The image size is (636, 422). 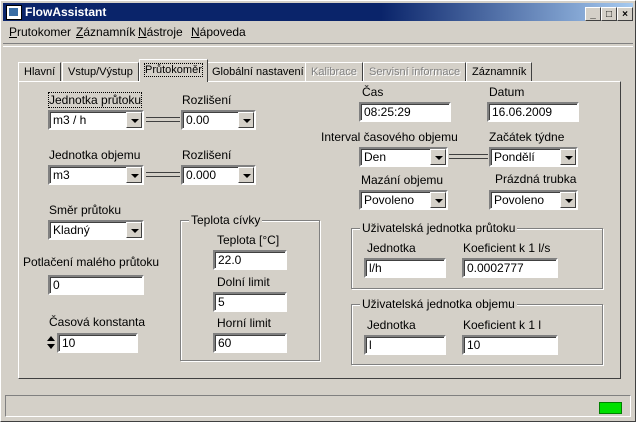 I want to click on empty-pipe-value: Povoleno, so click(x=519, y=200).